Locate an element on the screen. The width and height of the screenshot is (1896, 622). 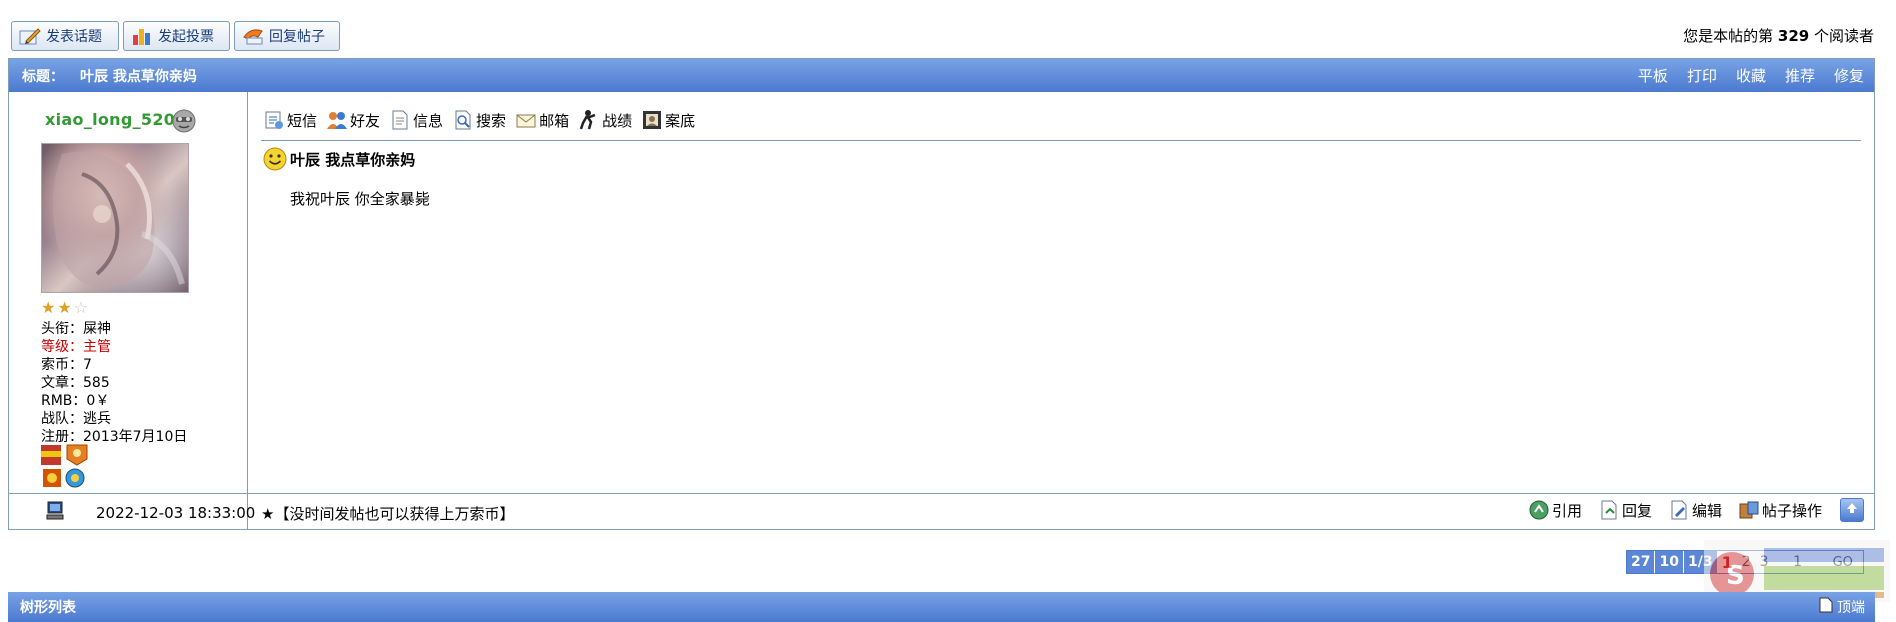
search-label: 搜索 is located at coordinates (491, 120).